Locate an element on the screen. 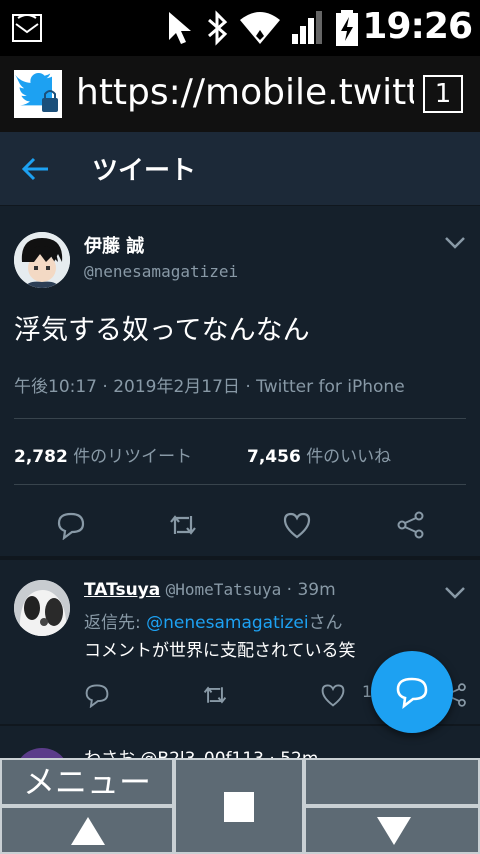  email-icon is located at coordinates (27, 28).